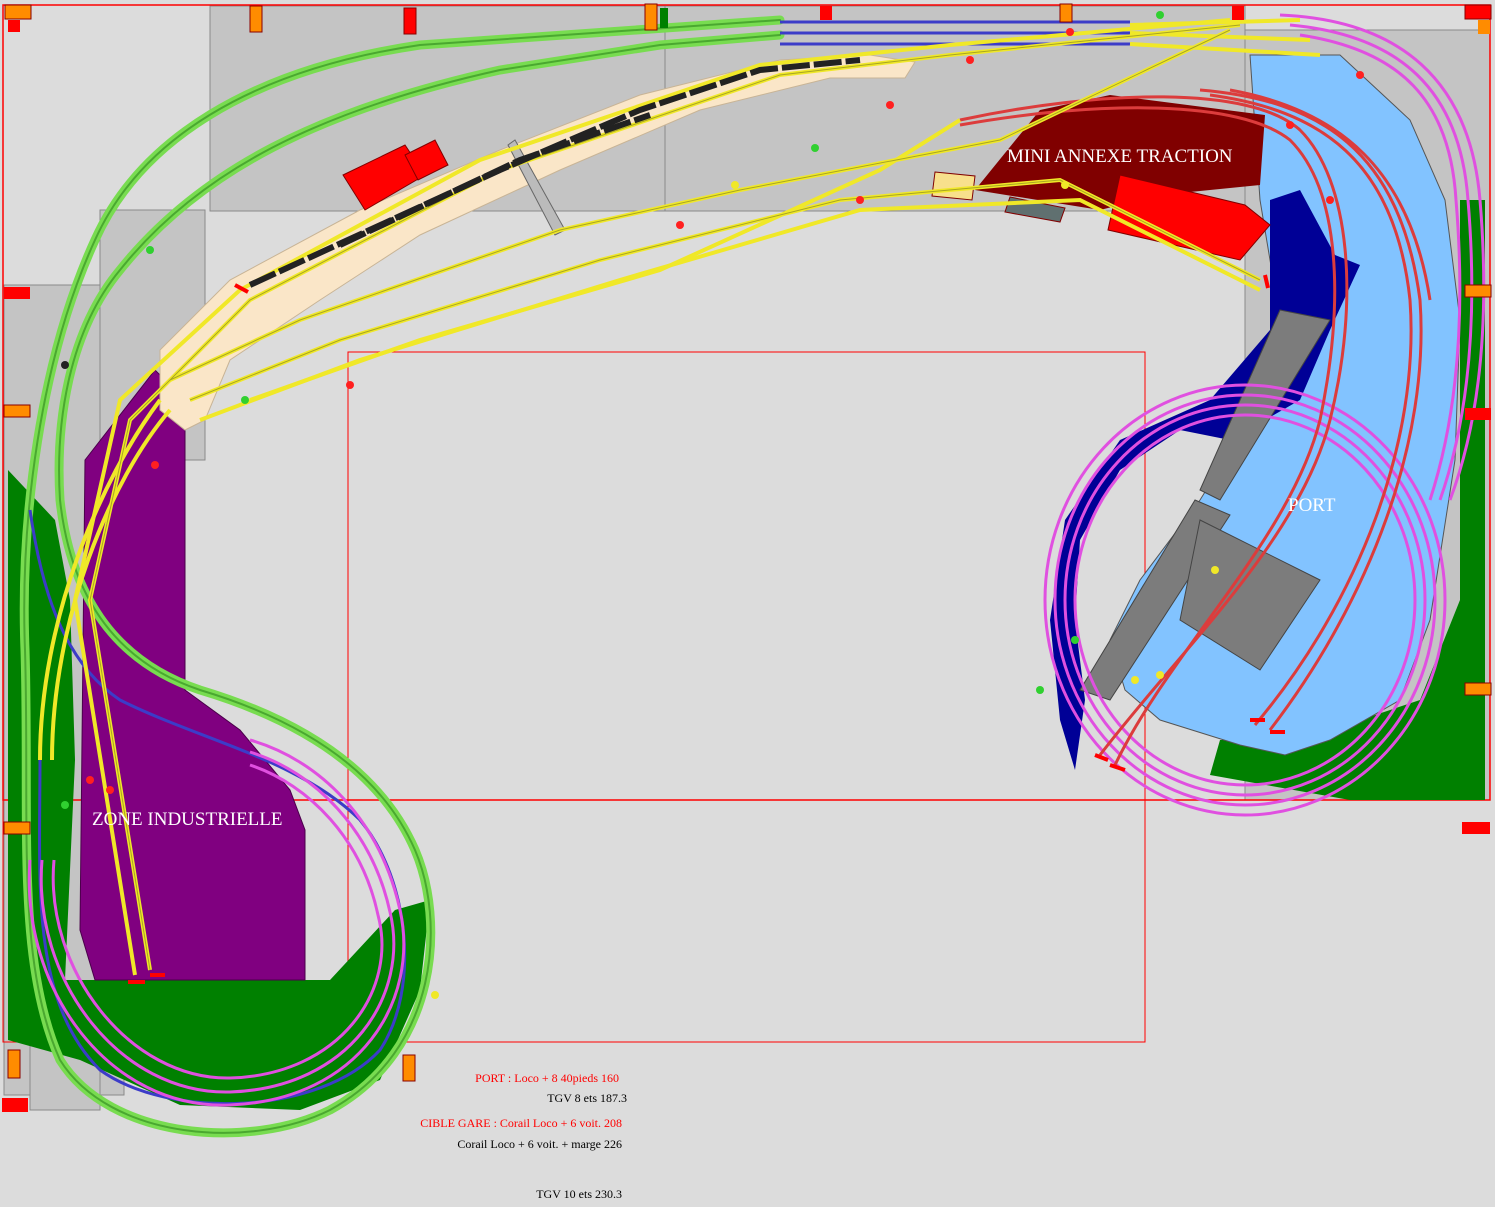 Image resolution: width=1495 pixels, height=1207 pixels. What do you see at coordinates (187, 819) in the screenshot?
I see `industrial-zone-label: ZONE INDUSTRIELLE` at bounding box center [187, 819].